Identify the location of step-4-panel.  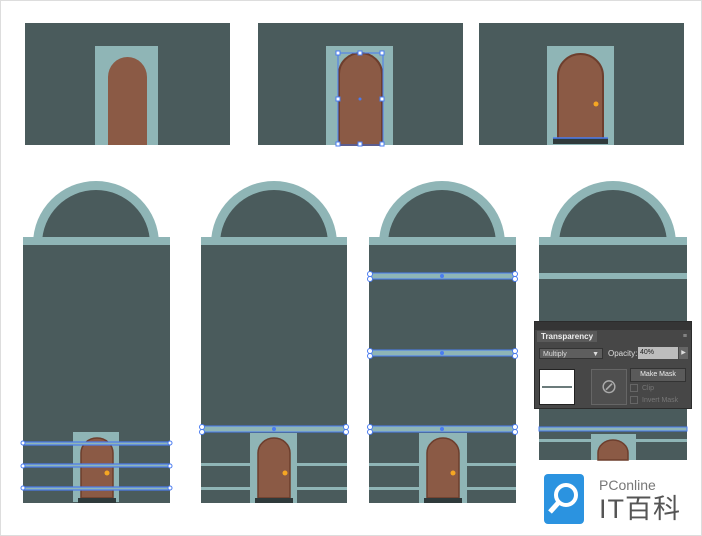
(96, 342).